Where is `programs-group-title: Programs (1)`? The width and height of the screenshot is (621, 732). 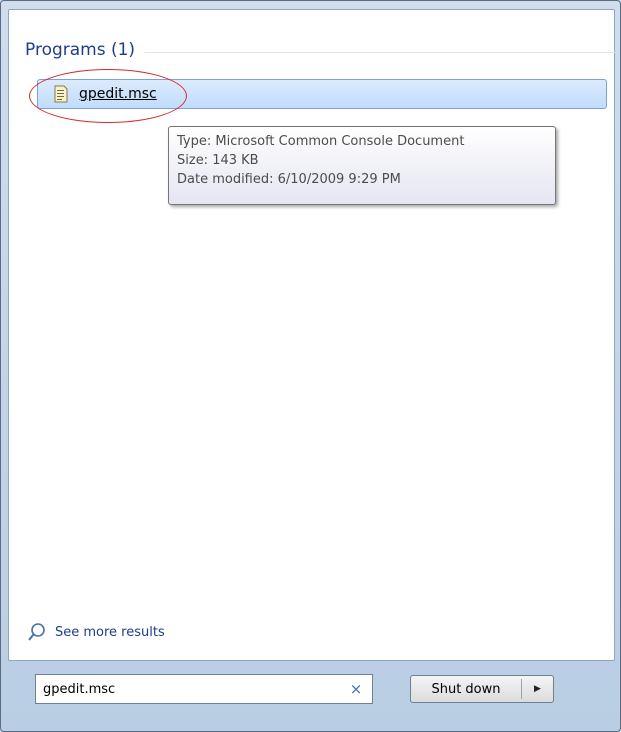
programs-group-title: Programs (1) is located at coordinates (80, 50).